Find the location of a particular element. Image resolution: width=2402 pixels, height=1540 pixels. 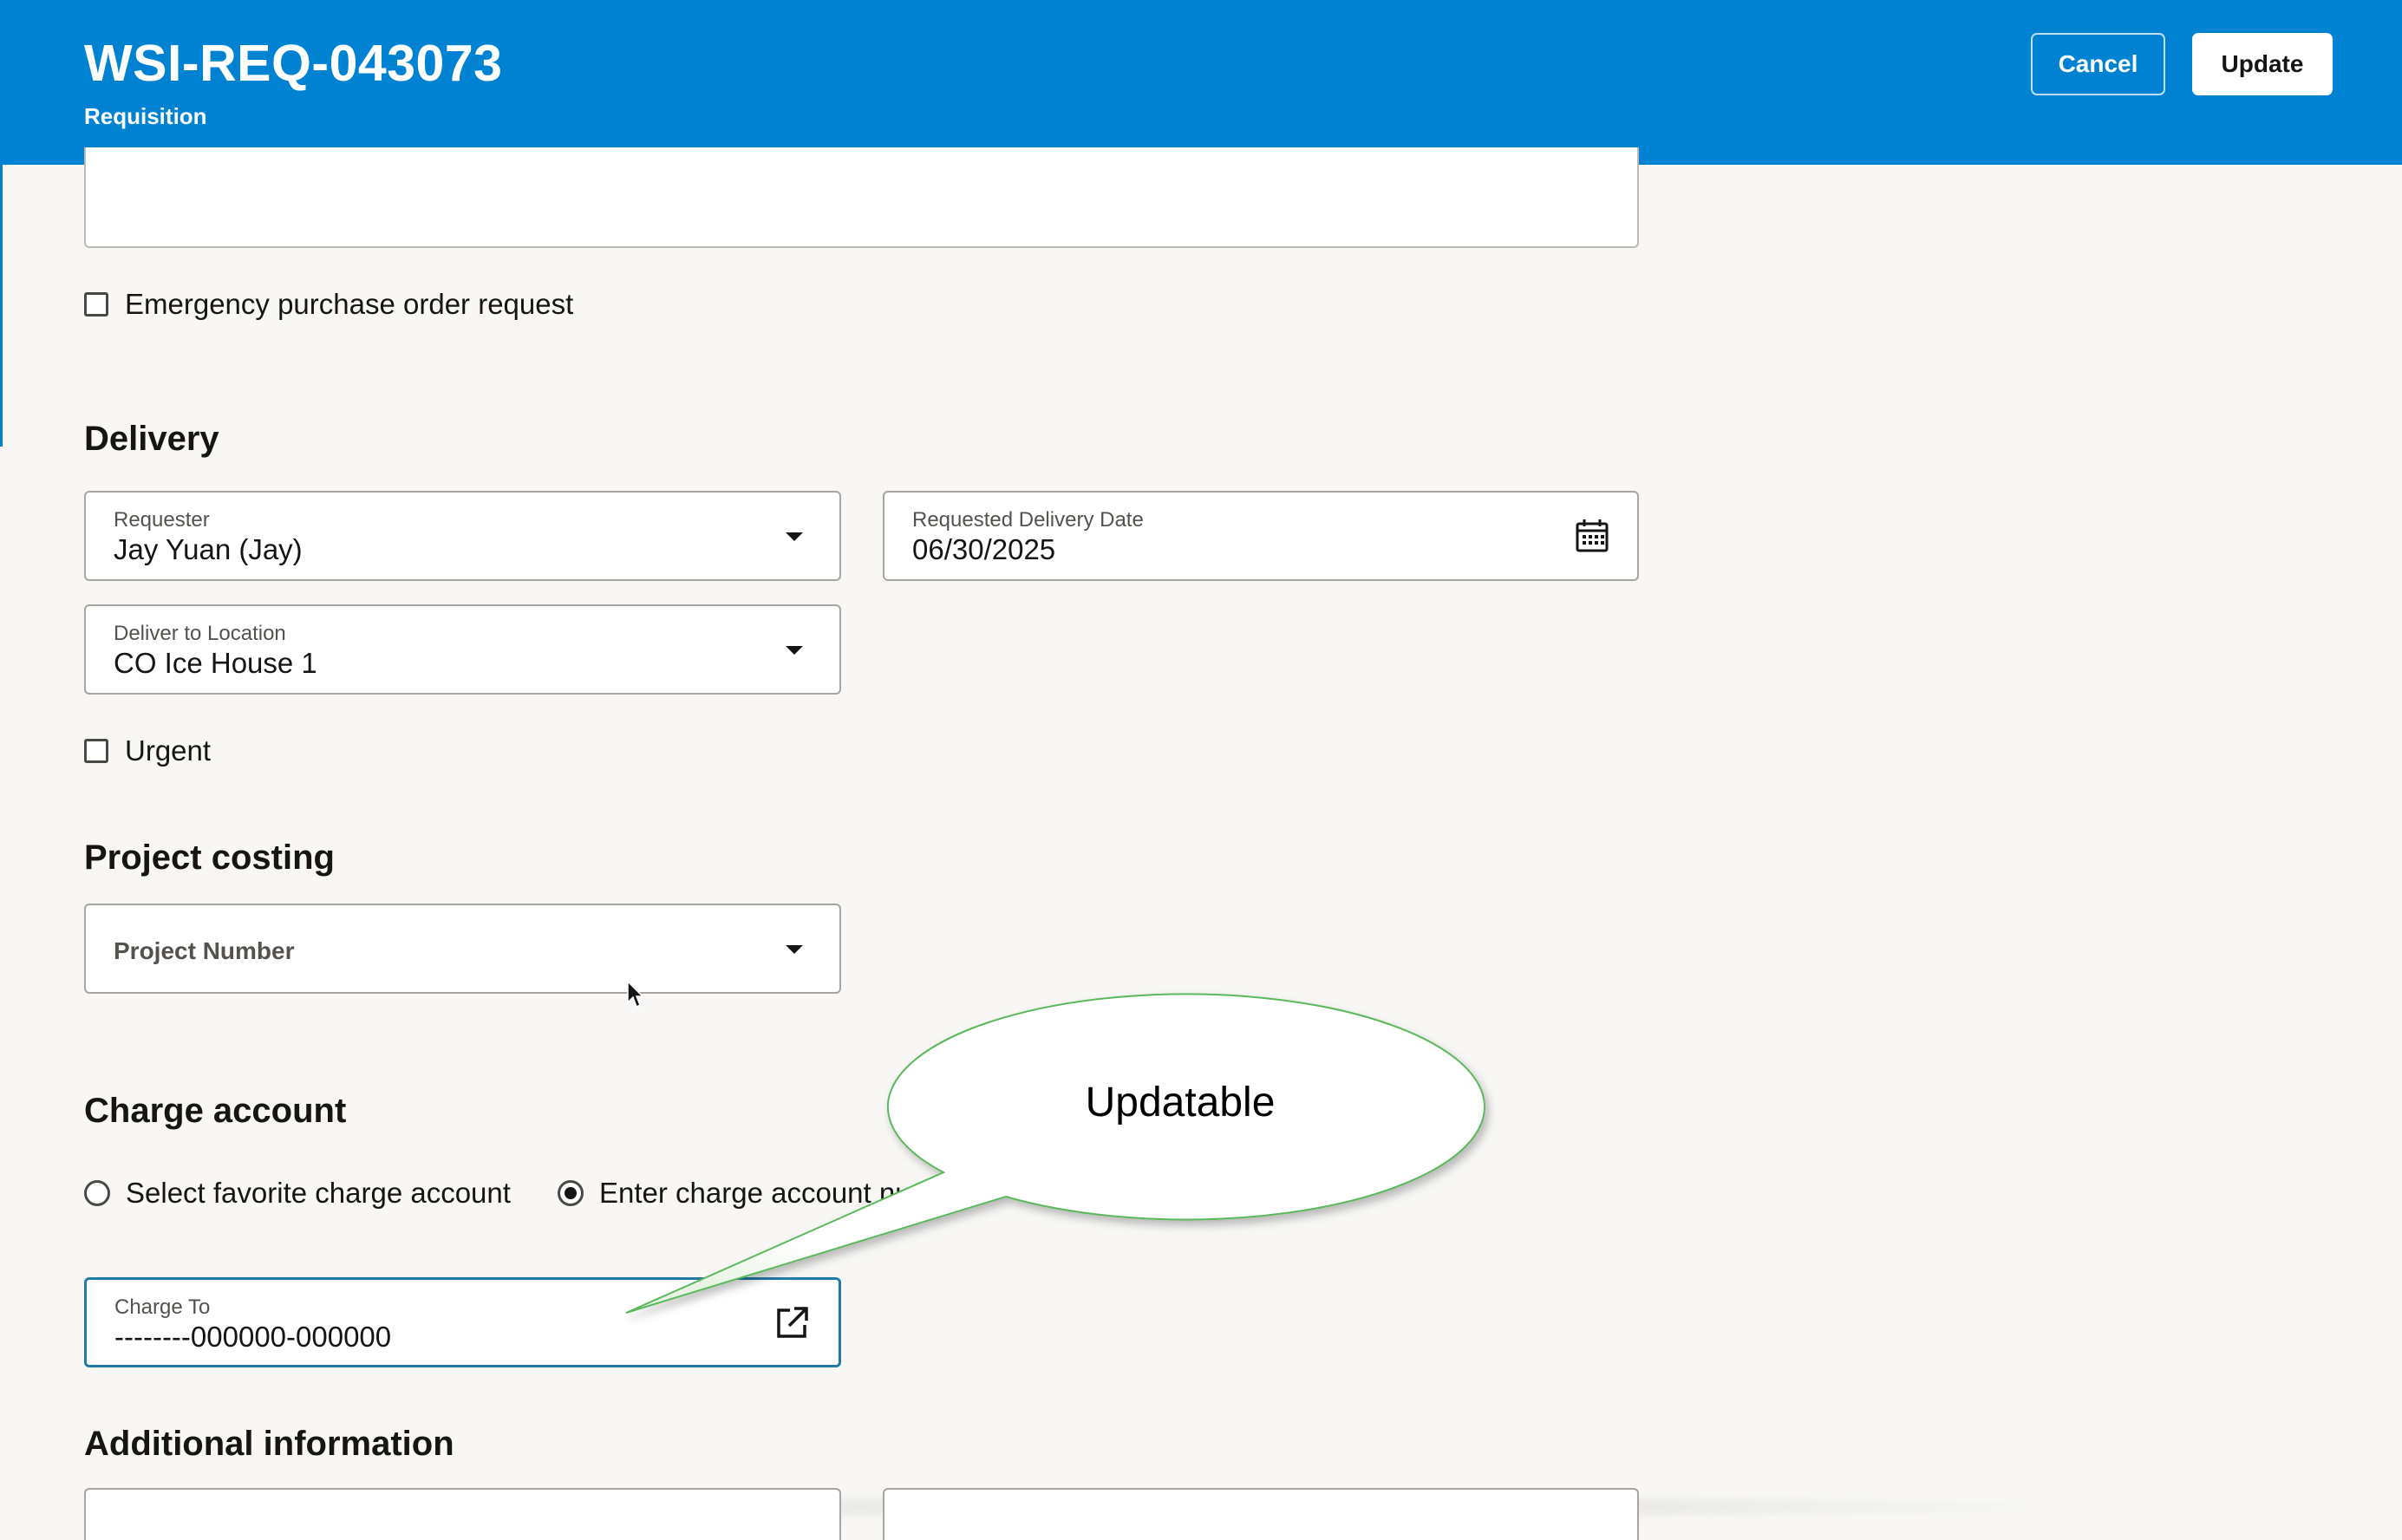

radio-button-selected is located at coordinates (571, 1193).